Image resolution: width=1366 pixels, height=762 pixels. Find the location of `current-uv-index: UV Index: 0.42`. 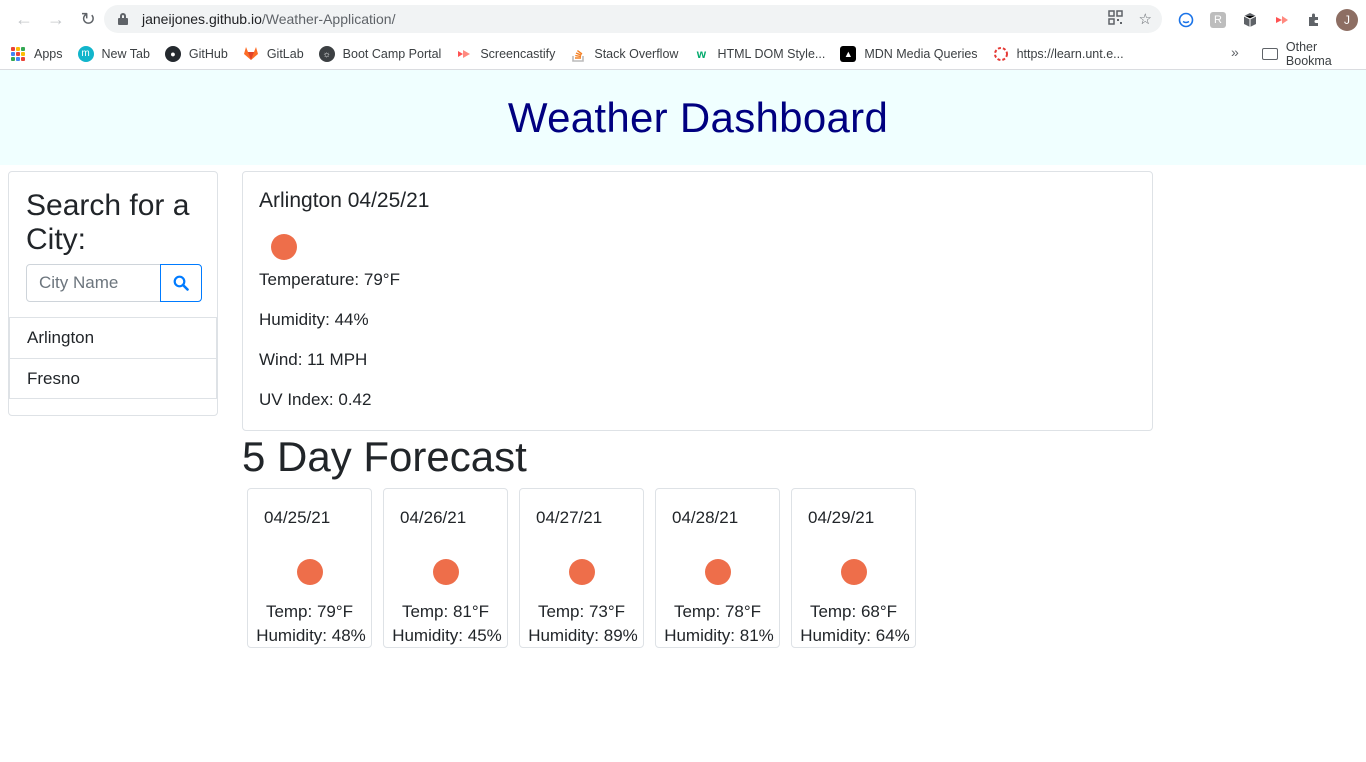

current-uv-index: UV Index: 0.42 is located at coordinates (315, 399).